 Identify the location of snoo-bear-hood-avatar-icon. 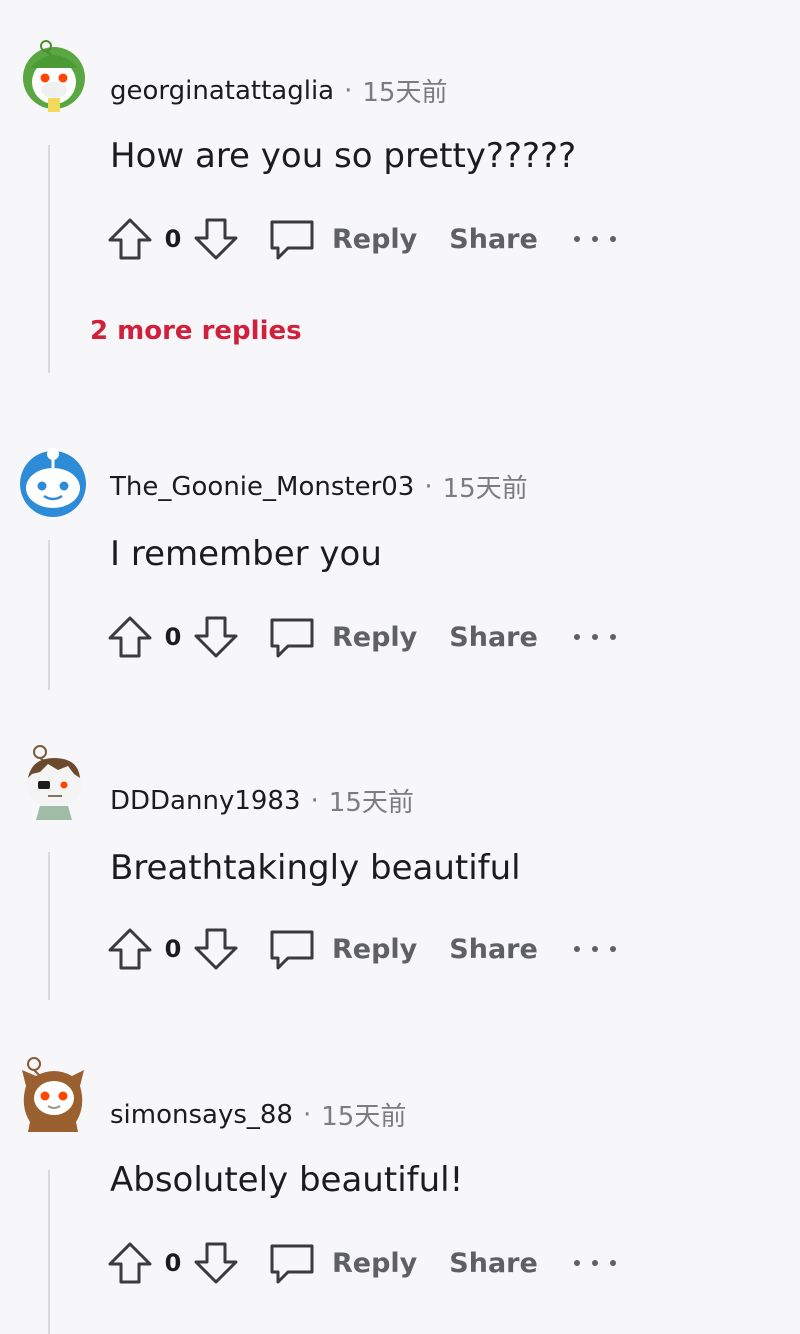
(53, 1094).